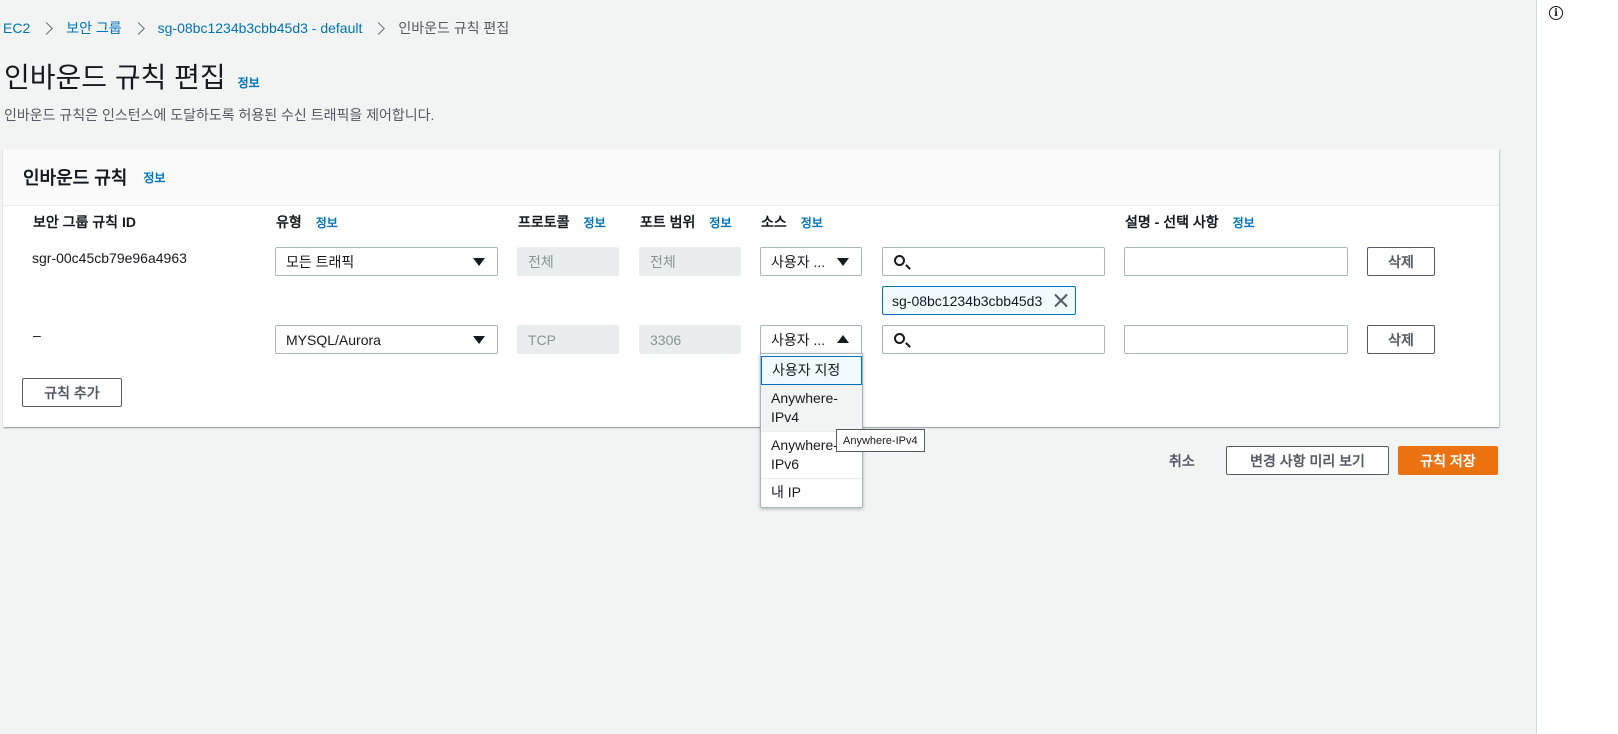 The image size is (1618, 734). I want to click on info-icon: i, so click(1556, 13).